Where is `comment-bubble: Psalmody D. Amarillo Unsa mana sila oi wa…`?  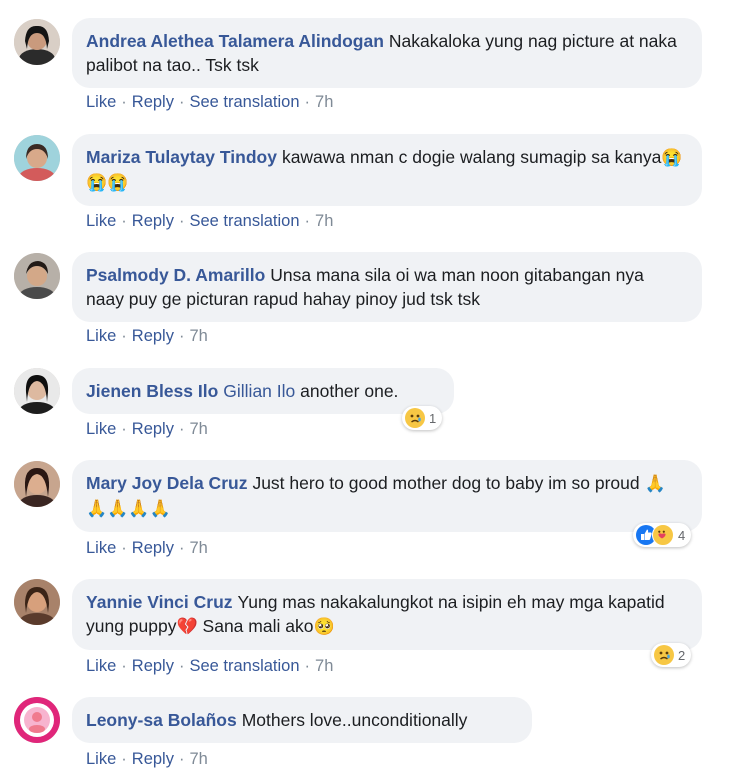
comment-bubble: Psalmody D. Amarillo Unsa mana sila oi wa… is located at coordinates (387, 287).